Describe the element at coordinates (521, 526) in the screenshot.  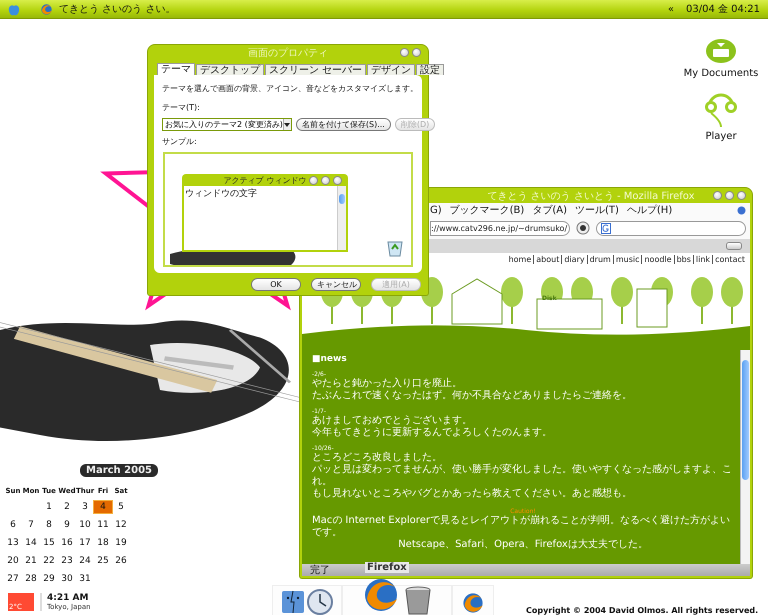
I see `caution-text: Macの Internet Explorerで見るとレイアウトが崩れることが判明。なるべく避けた方がよいです。` at that location.